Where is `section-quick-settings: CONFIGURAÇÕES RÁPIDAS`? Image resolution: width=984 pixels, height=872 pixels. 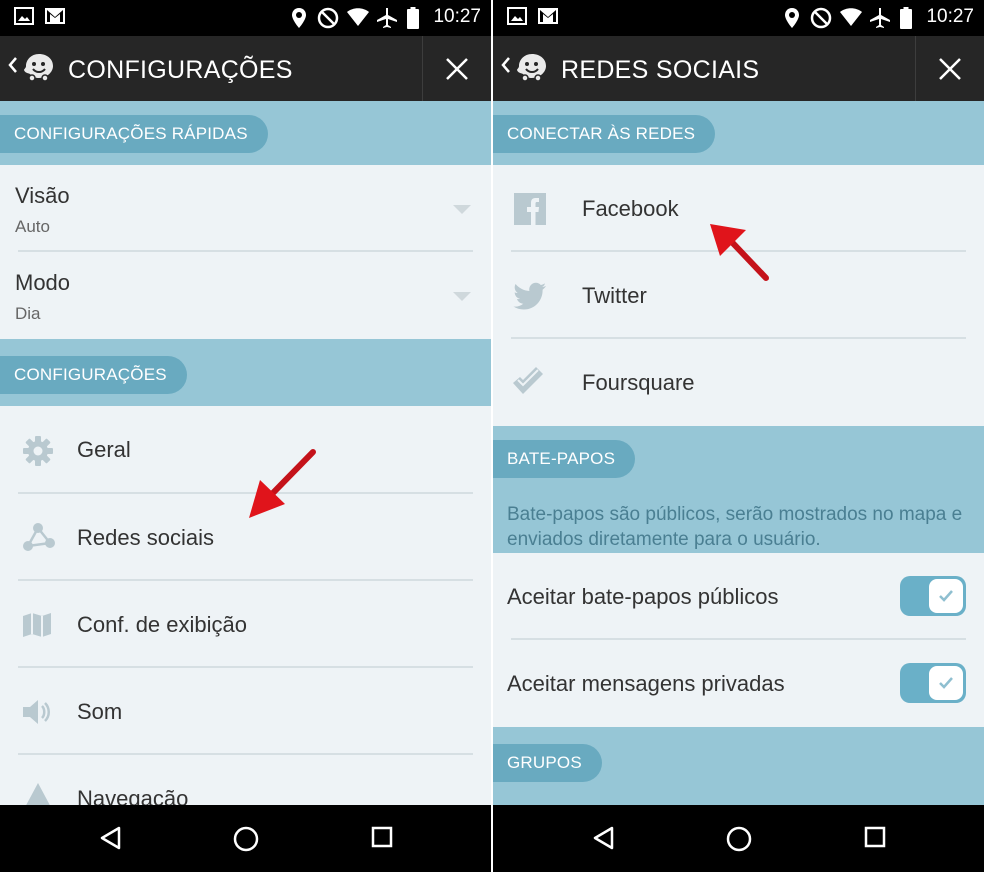
section-quick-settings: CONFIGURAÇÕES RÁPIDAS is located at coordinates (245, 133).